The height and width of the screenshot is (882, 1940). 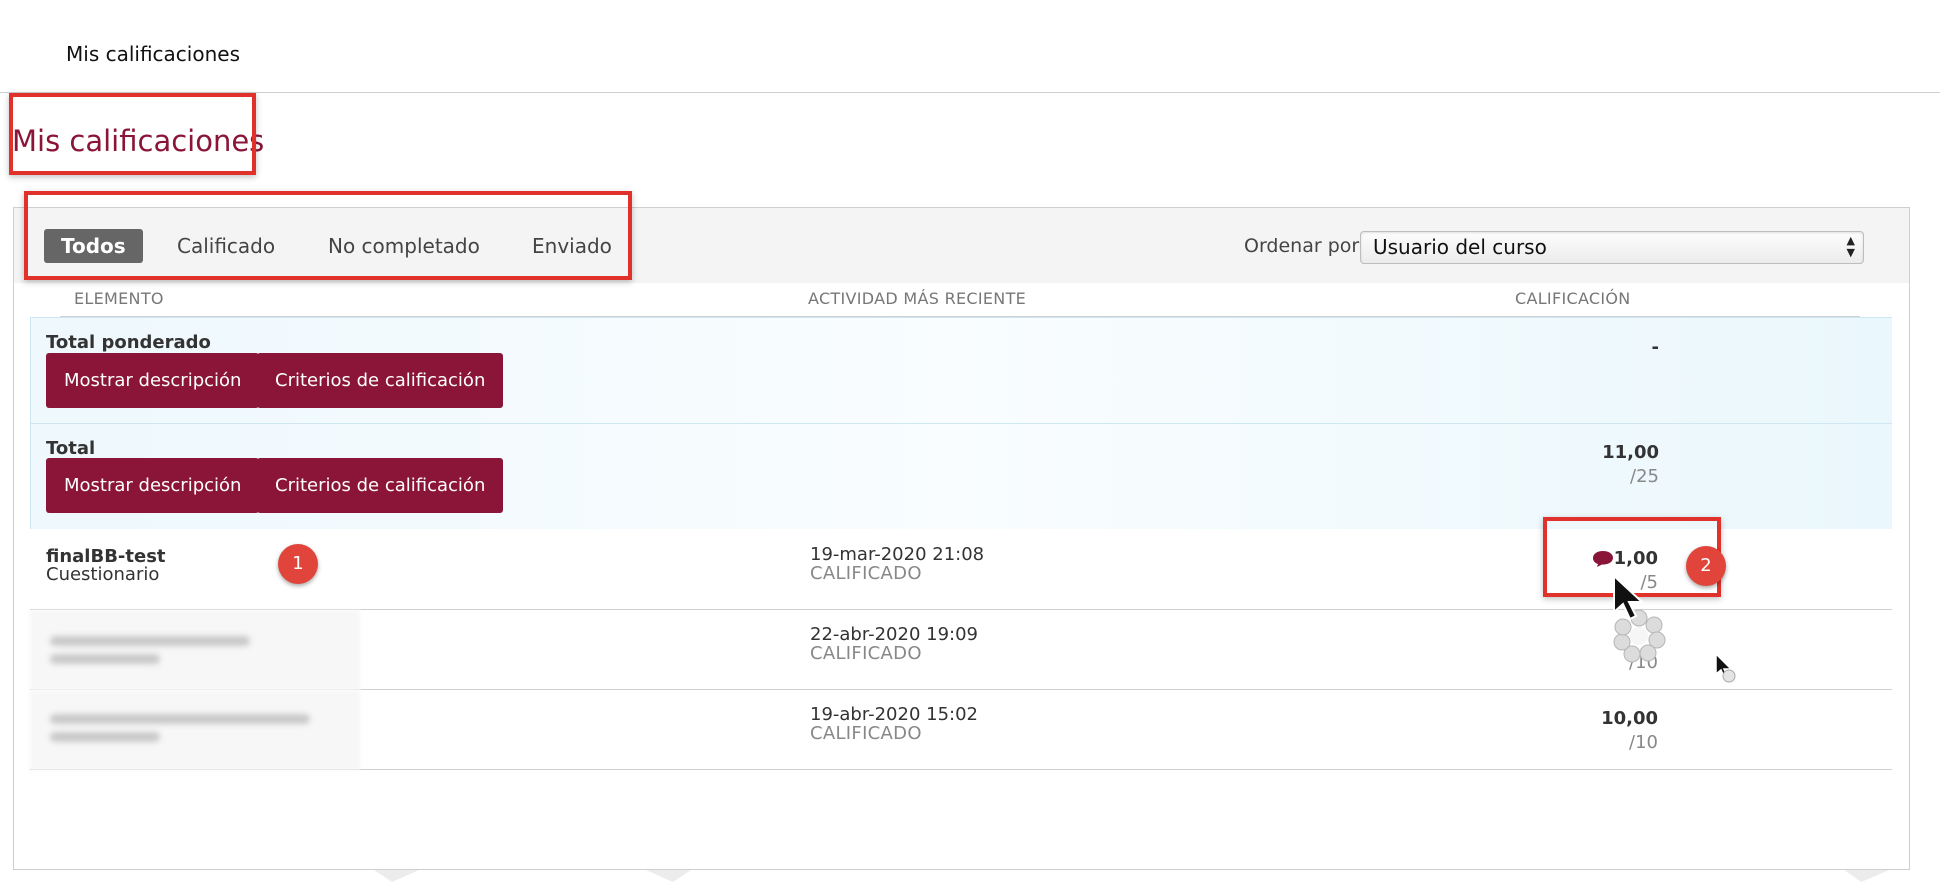 What do you see at coordinates (917, 298) in the screenshot?
I see `column-header-activity: ACTIVIDAD MÁS RECIENTE` at bounding box center [917, 298].